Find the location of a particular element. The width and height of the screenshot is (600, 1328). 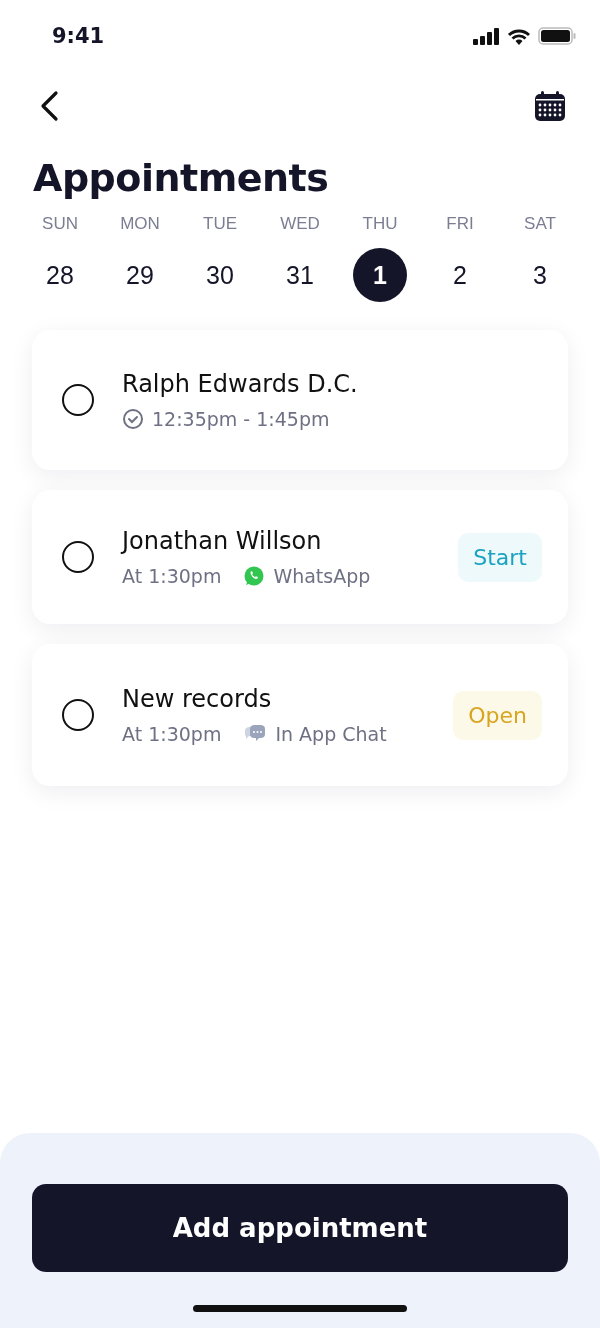

channel-label: WhatsApp is located at coordinates (322, 576).